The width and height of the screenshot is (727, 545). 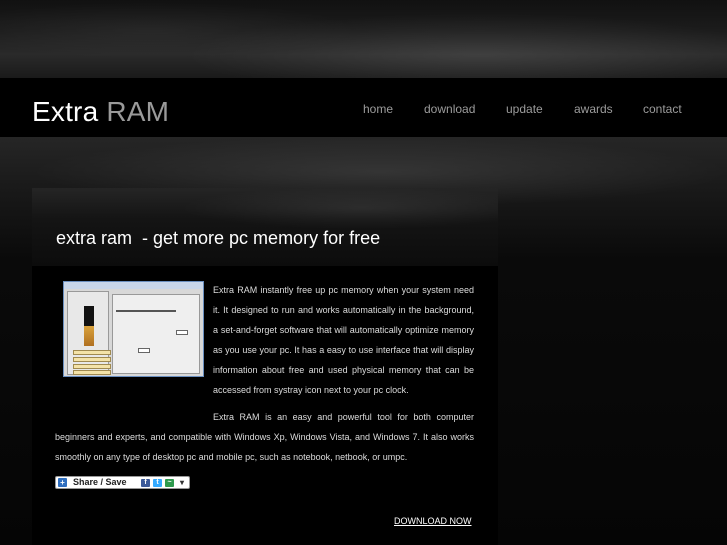 I want to click on nav-contact: contact, so click(x=662, y=109).